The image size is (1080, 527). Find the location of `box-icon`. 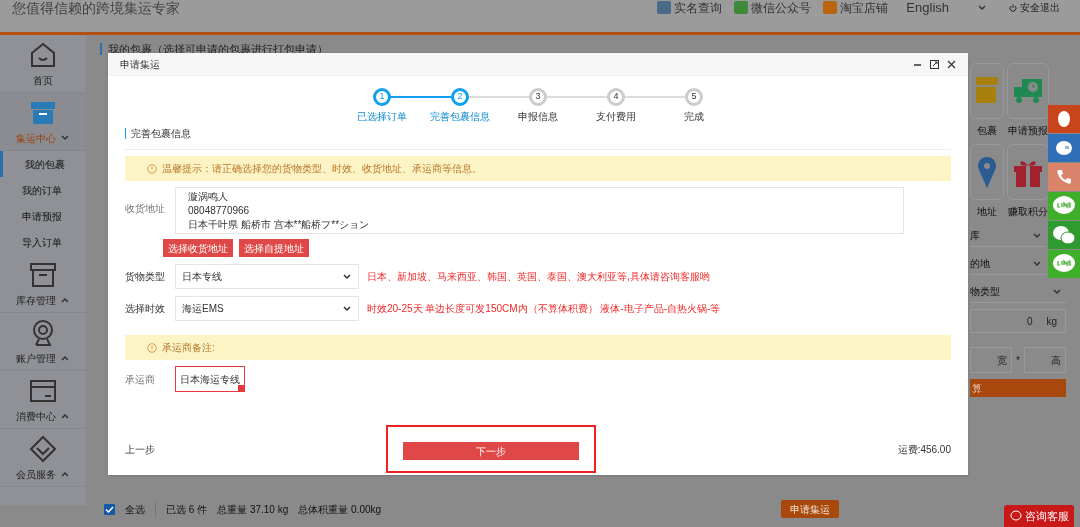

box-icon is located at coordinates (987, 91).